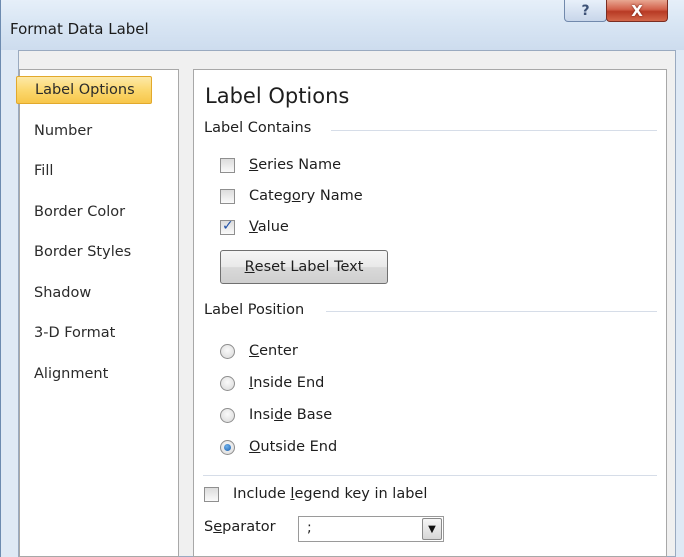  I want to click on sidebar-item-label: Fill, so click(44, 171).